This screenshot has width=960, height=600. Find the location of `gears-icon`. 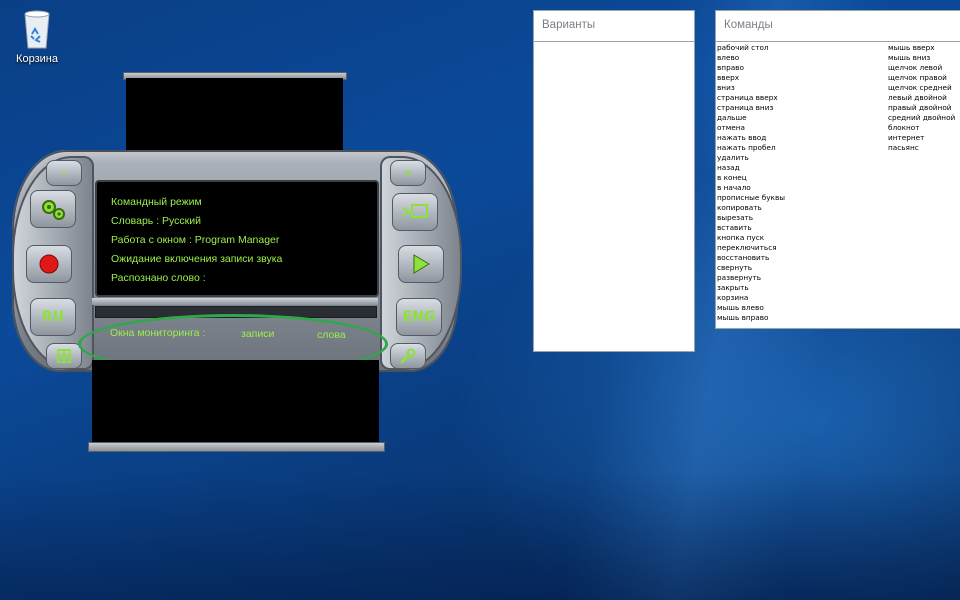

gears-icon is located at coordinates (53, 210).